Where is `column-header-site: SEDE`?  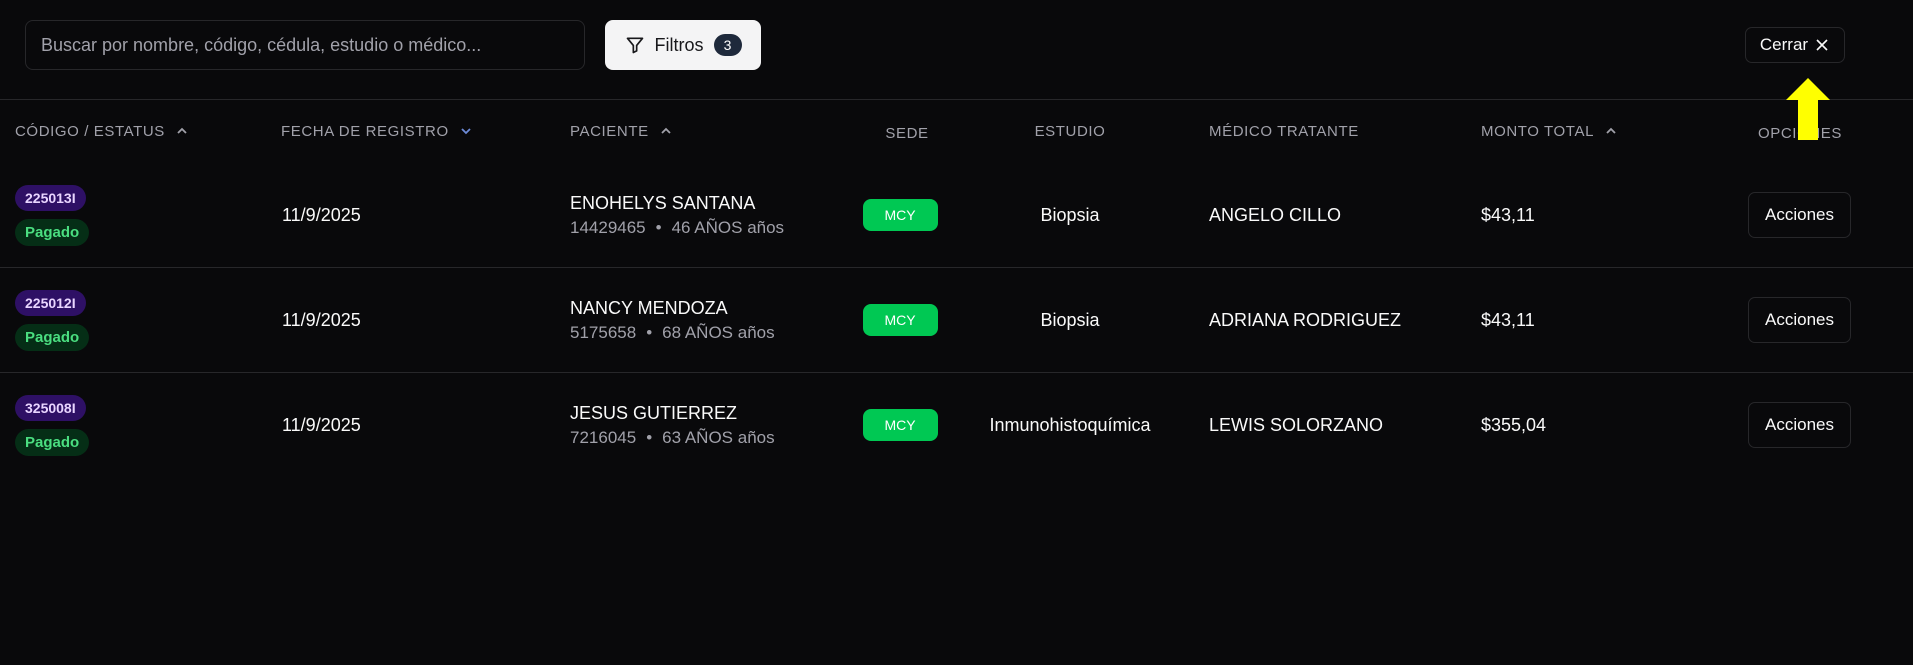 column-header-site: SEDE is located at coordinates (907, 133).